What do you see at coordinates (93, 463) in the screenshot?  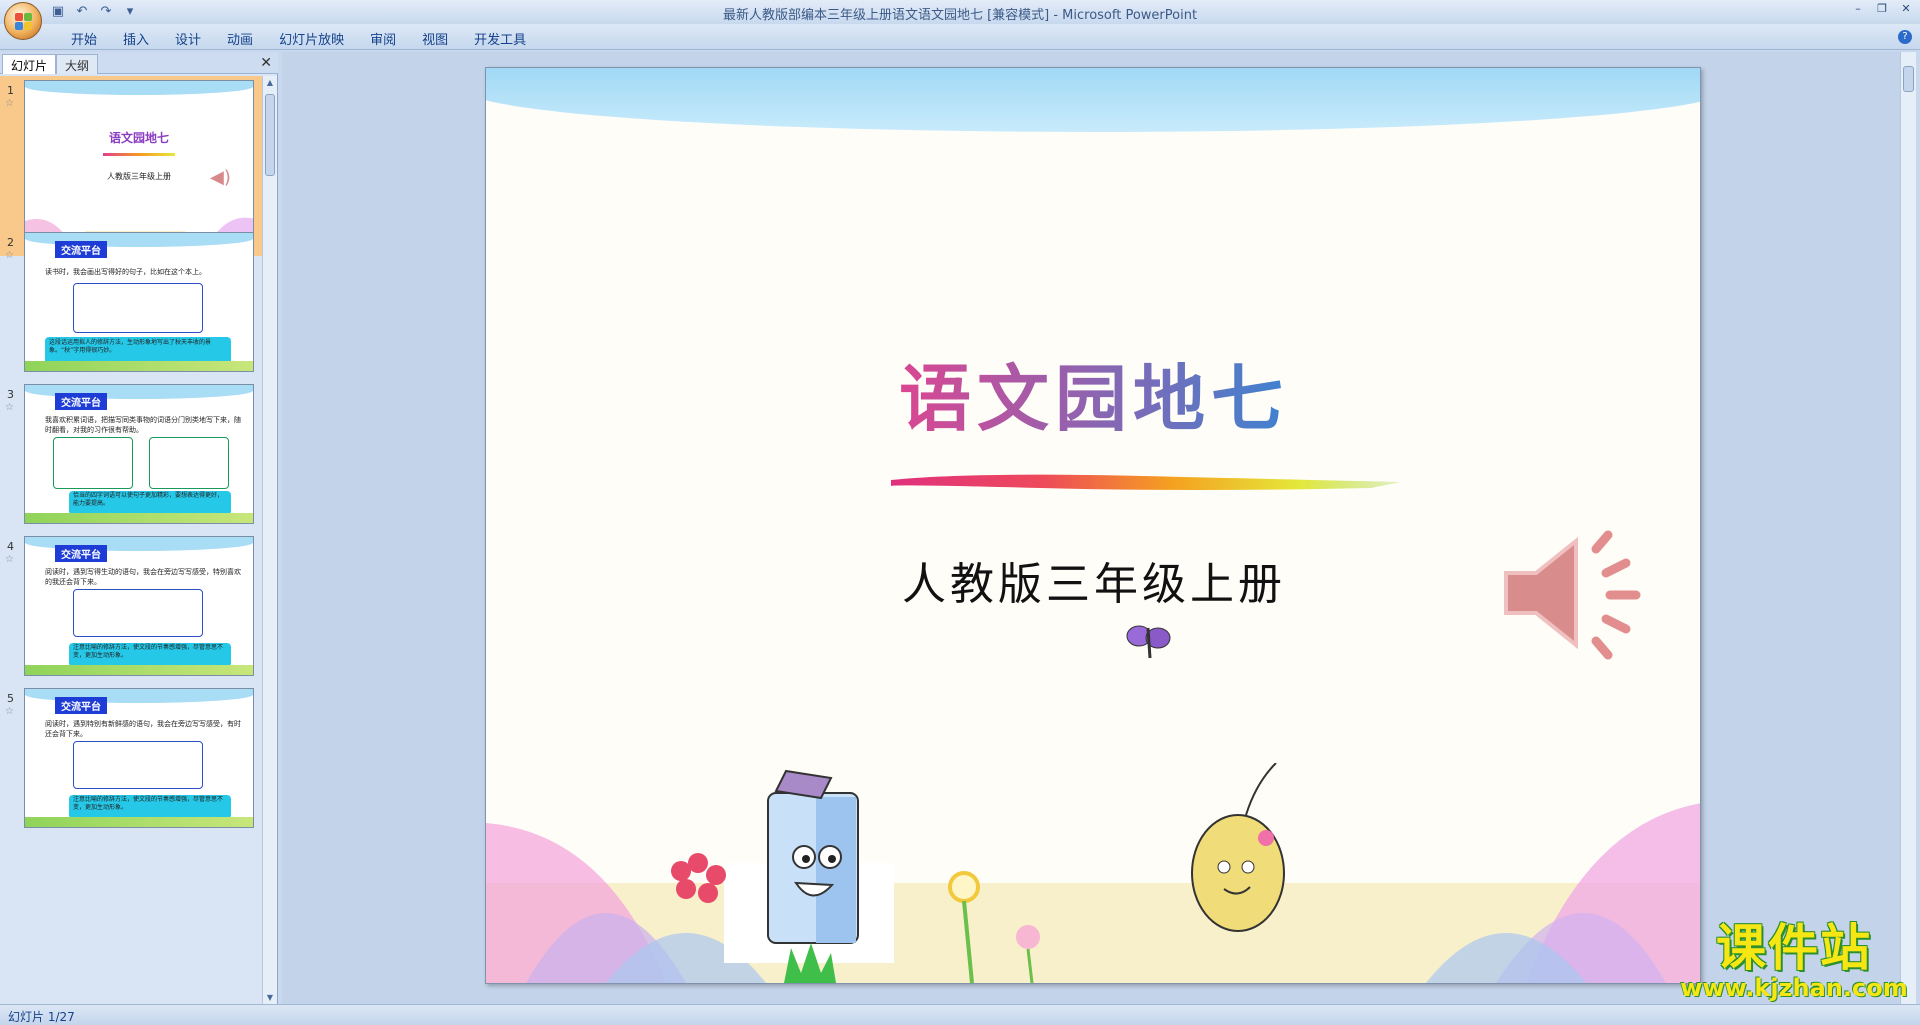 I see `thumbnail-box-left` at bounding box center [93, 463].